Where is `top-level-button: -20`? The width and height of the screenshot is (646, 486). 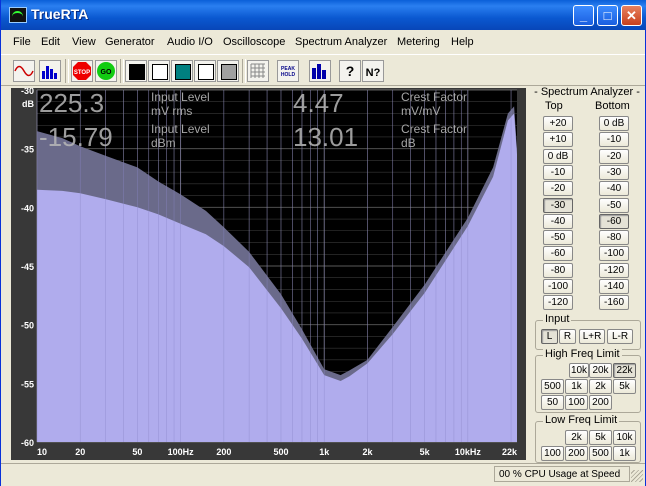
top-level-button: -20 is located at coordinates (558, 189).